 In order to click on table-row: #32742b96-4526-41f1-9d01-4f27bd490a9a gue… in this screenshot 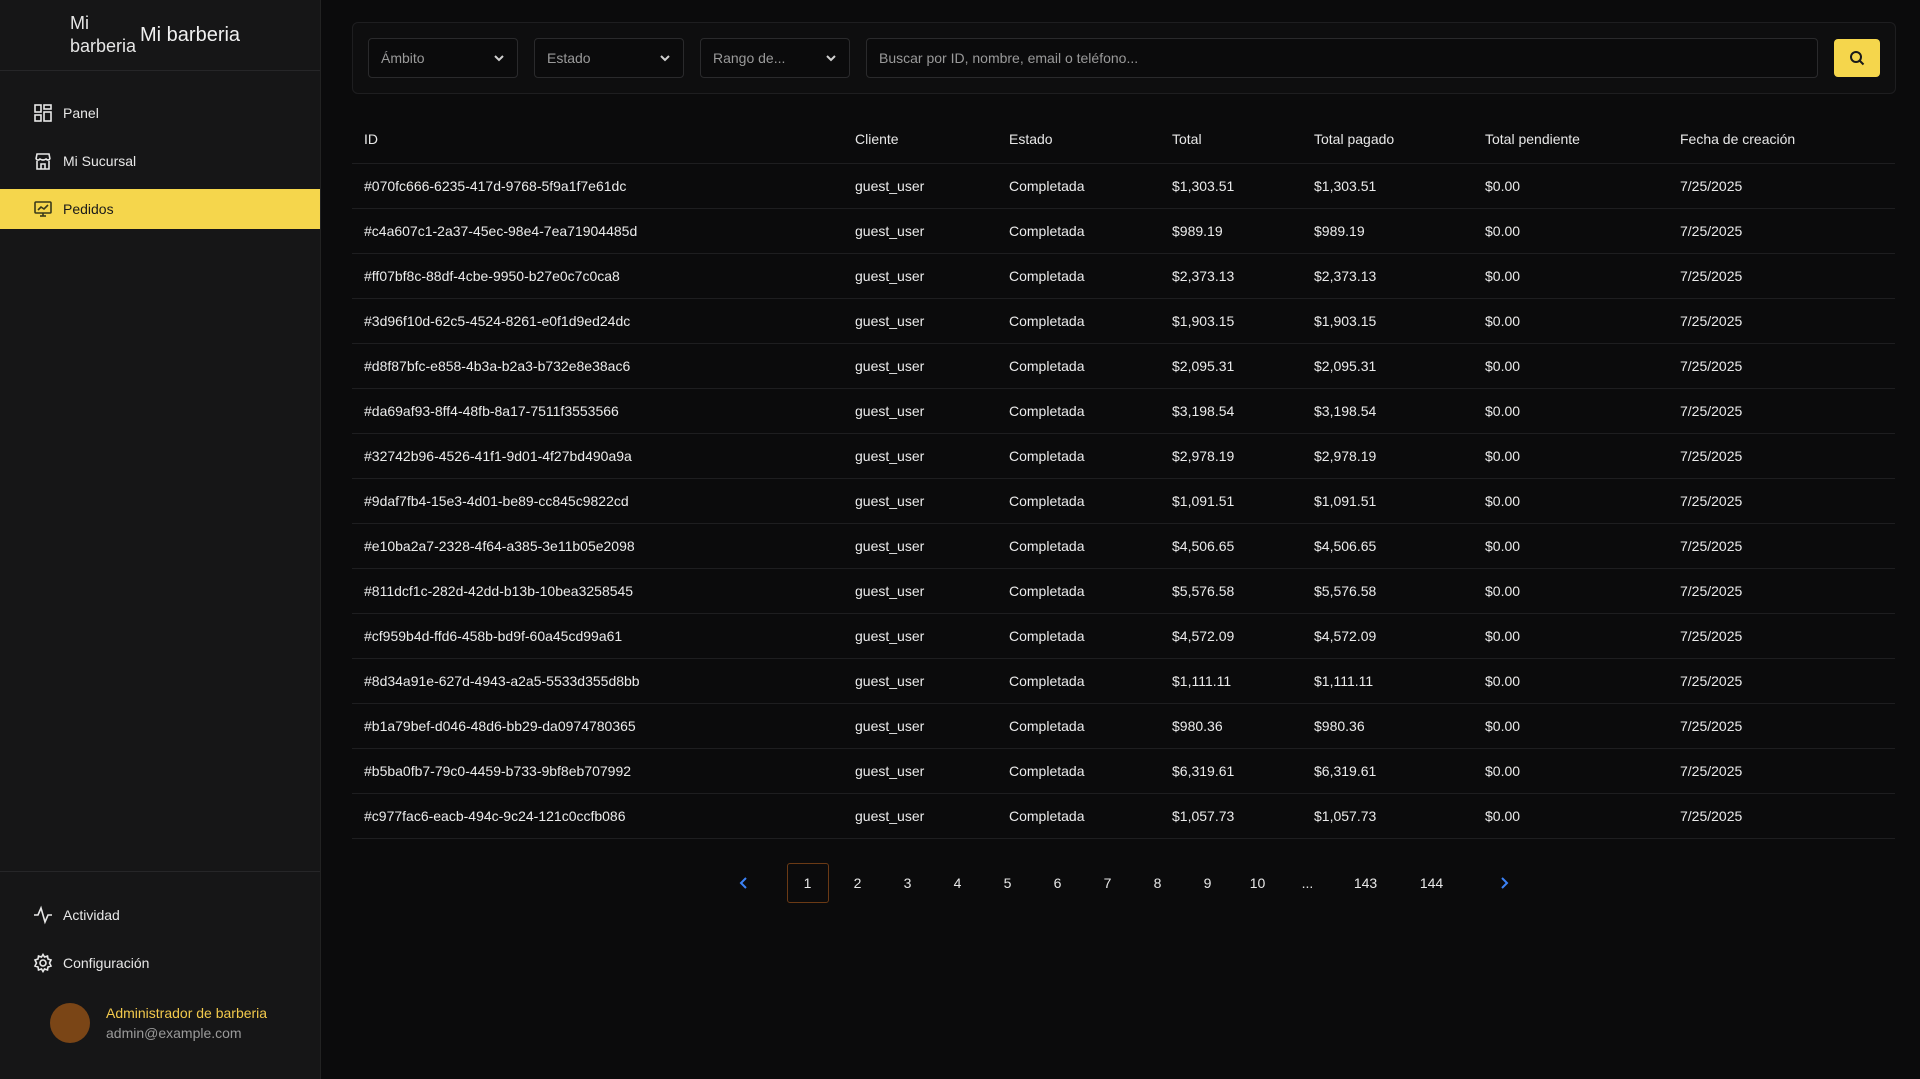, I will do `click(1123, 456)`.